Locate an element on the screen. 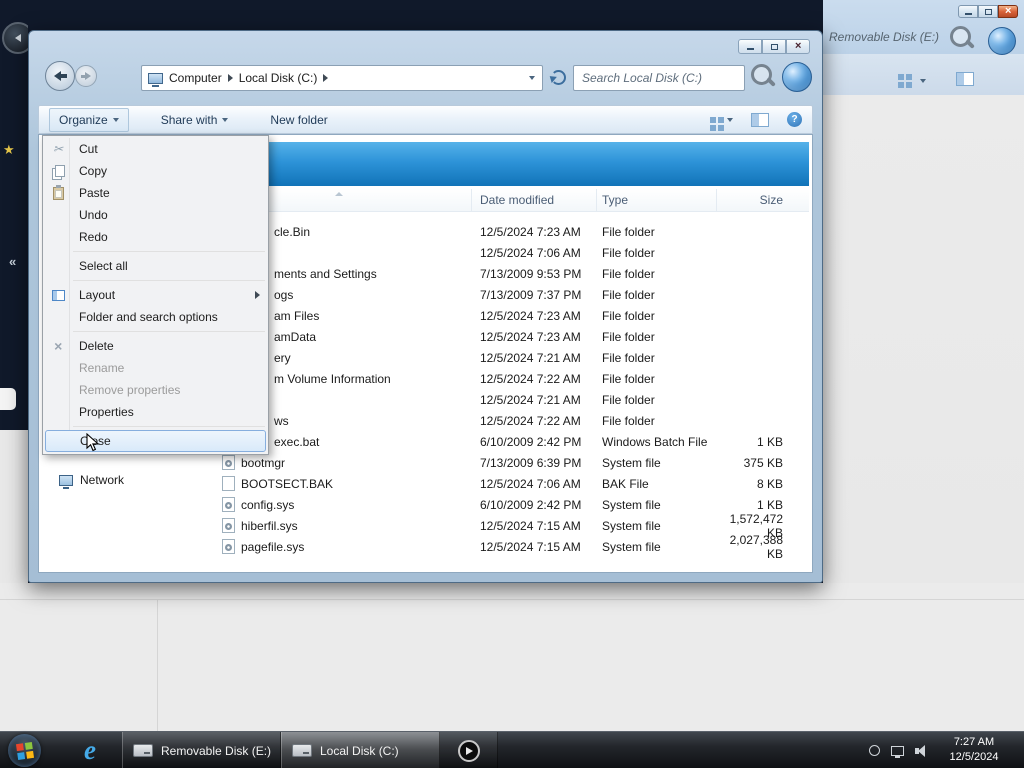 The width and height of the screenshot is (1024, 768). sidebar-item-network: Network is located at coordinates (91, 481).